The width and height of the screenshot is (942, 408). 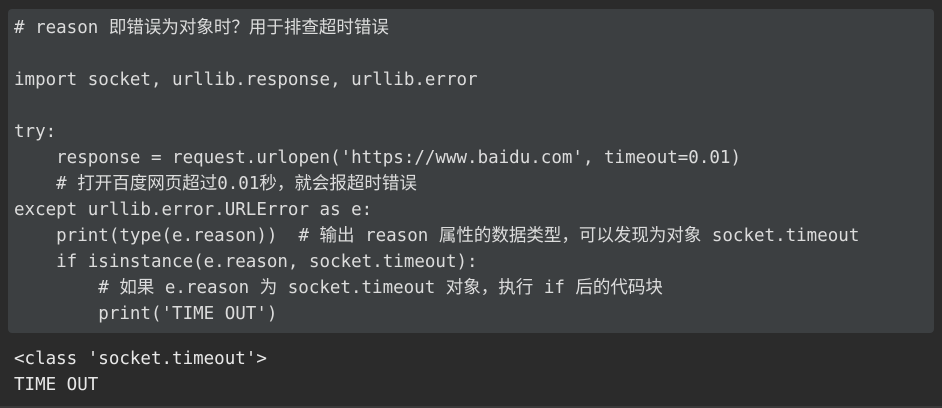 I want to click on code-line-12: print('TIME OUT'), so click(x=146, y=314).